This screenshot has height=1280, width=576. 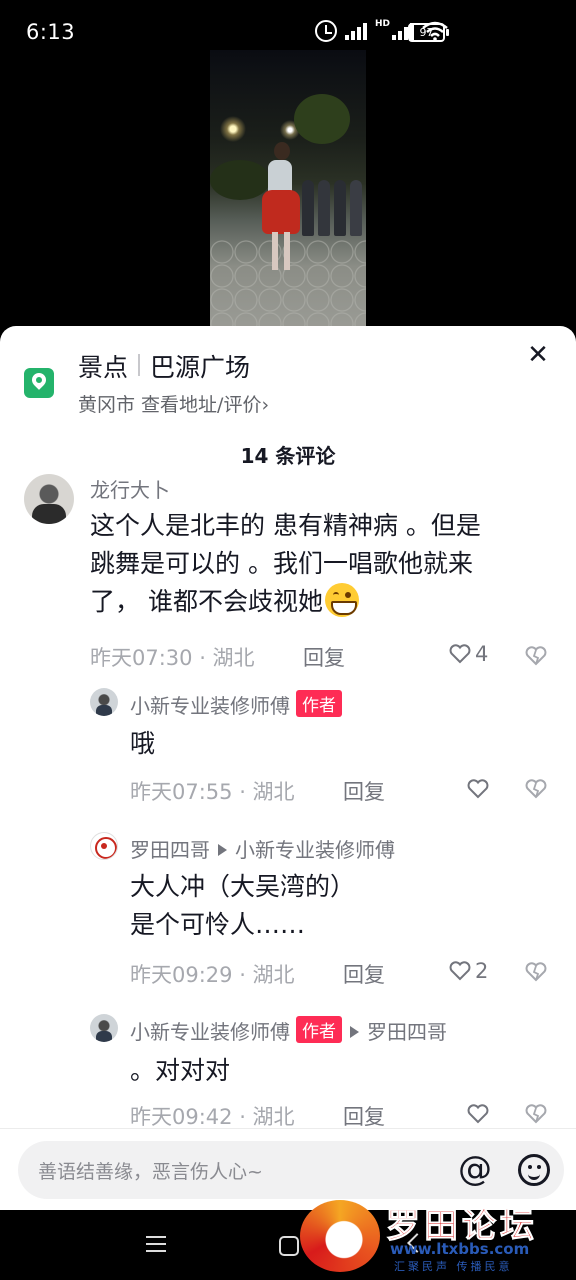 What do you see at coordinates (139, 365) in the screenshot?
I see `location-divider` at bounding box center [139, 365].